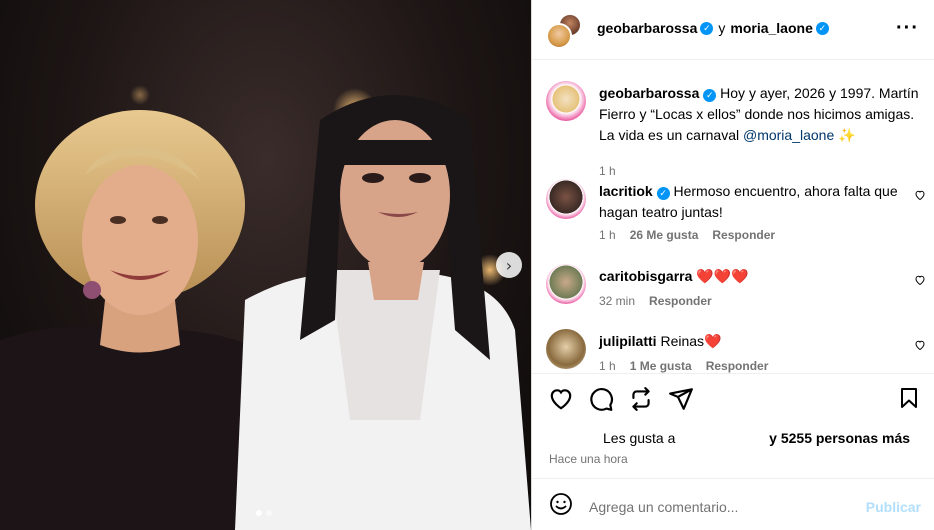  I want to click on comment-meta: 1 h 1 Me gusta Responder, so click(683, 366).